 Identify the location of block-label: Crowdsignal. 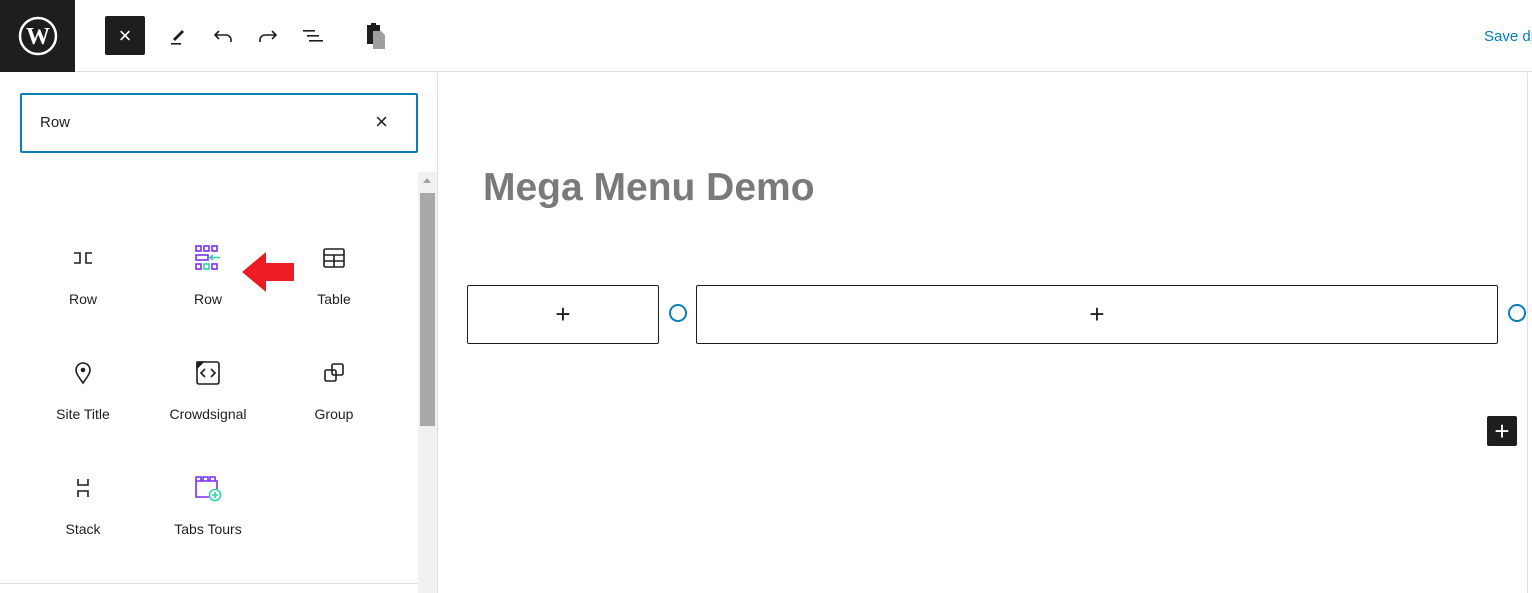
(208, 414).